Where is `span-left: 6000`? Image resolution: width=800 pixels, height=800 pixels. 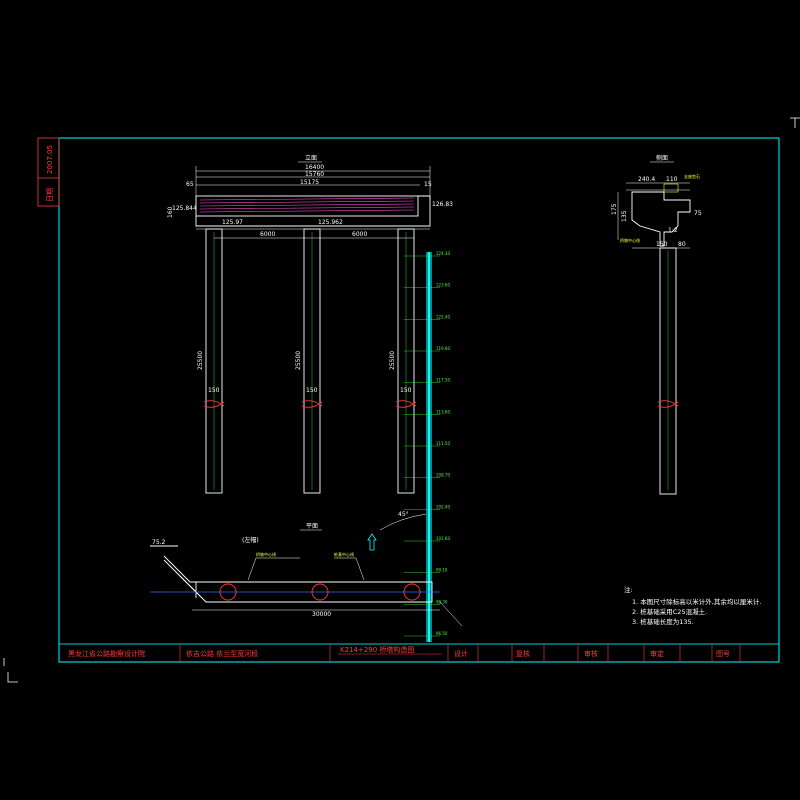
span-left: 6000 is located at coordinates (267, 234).